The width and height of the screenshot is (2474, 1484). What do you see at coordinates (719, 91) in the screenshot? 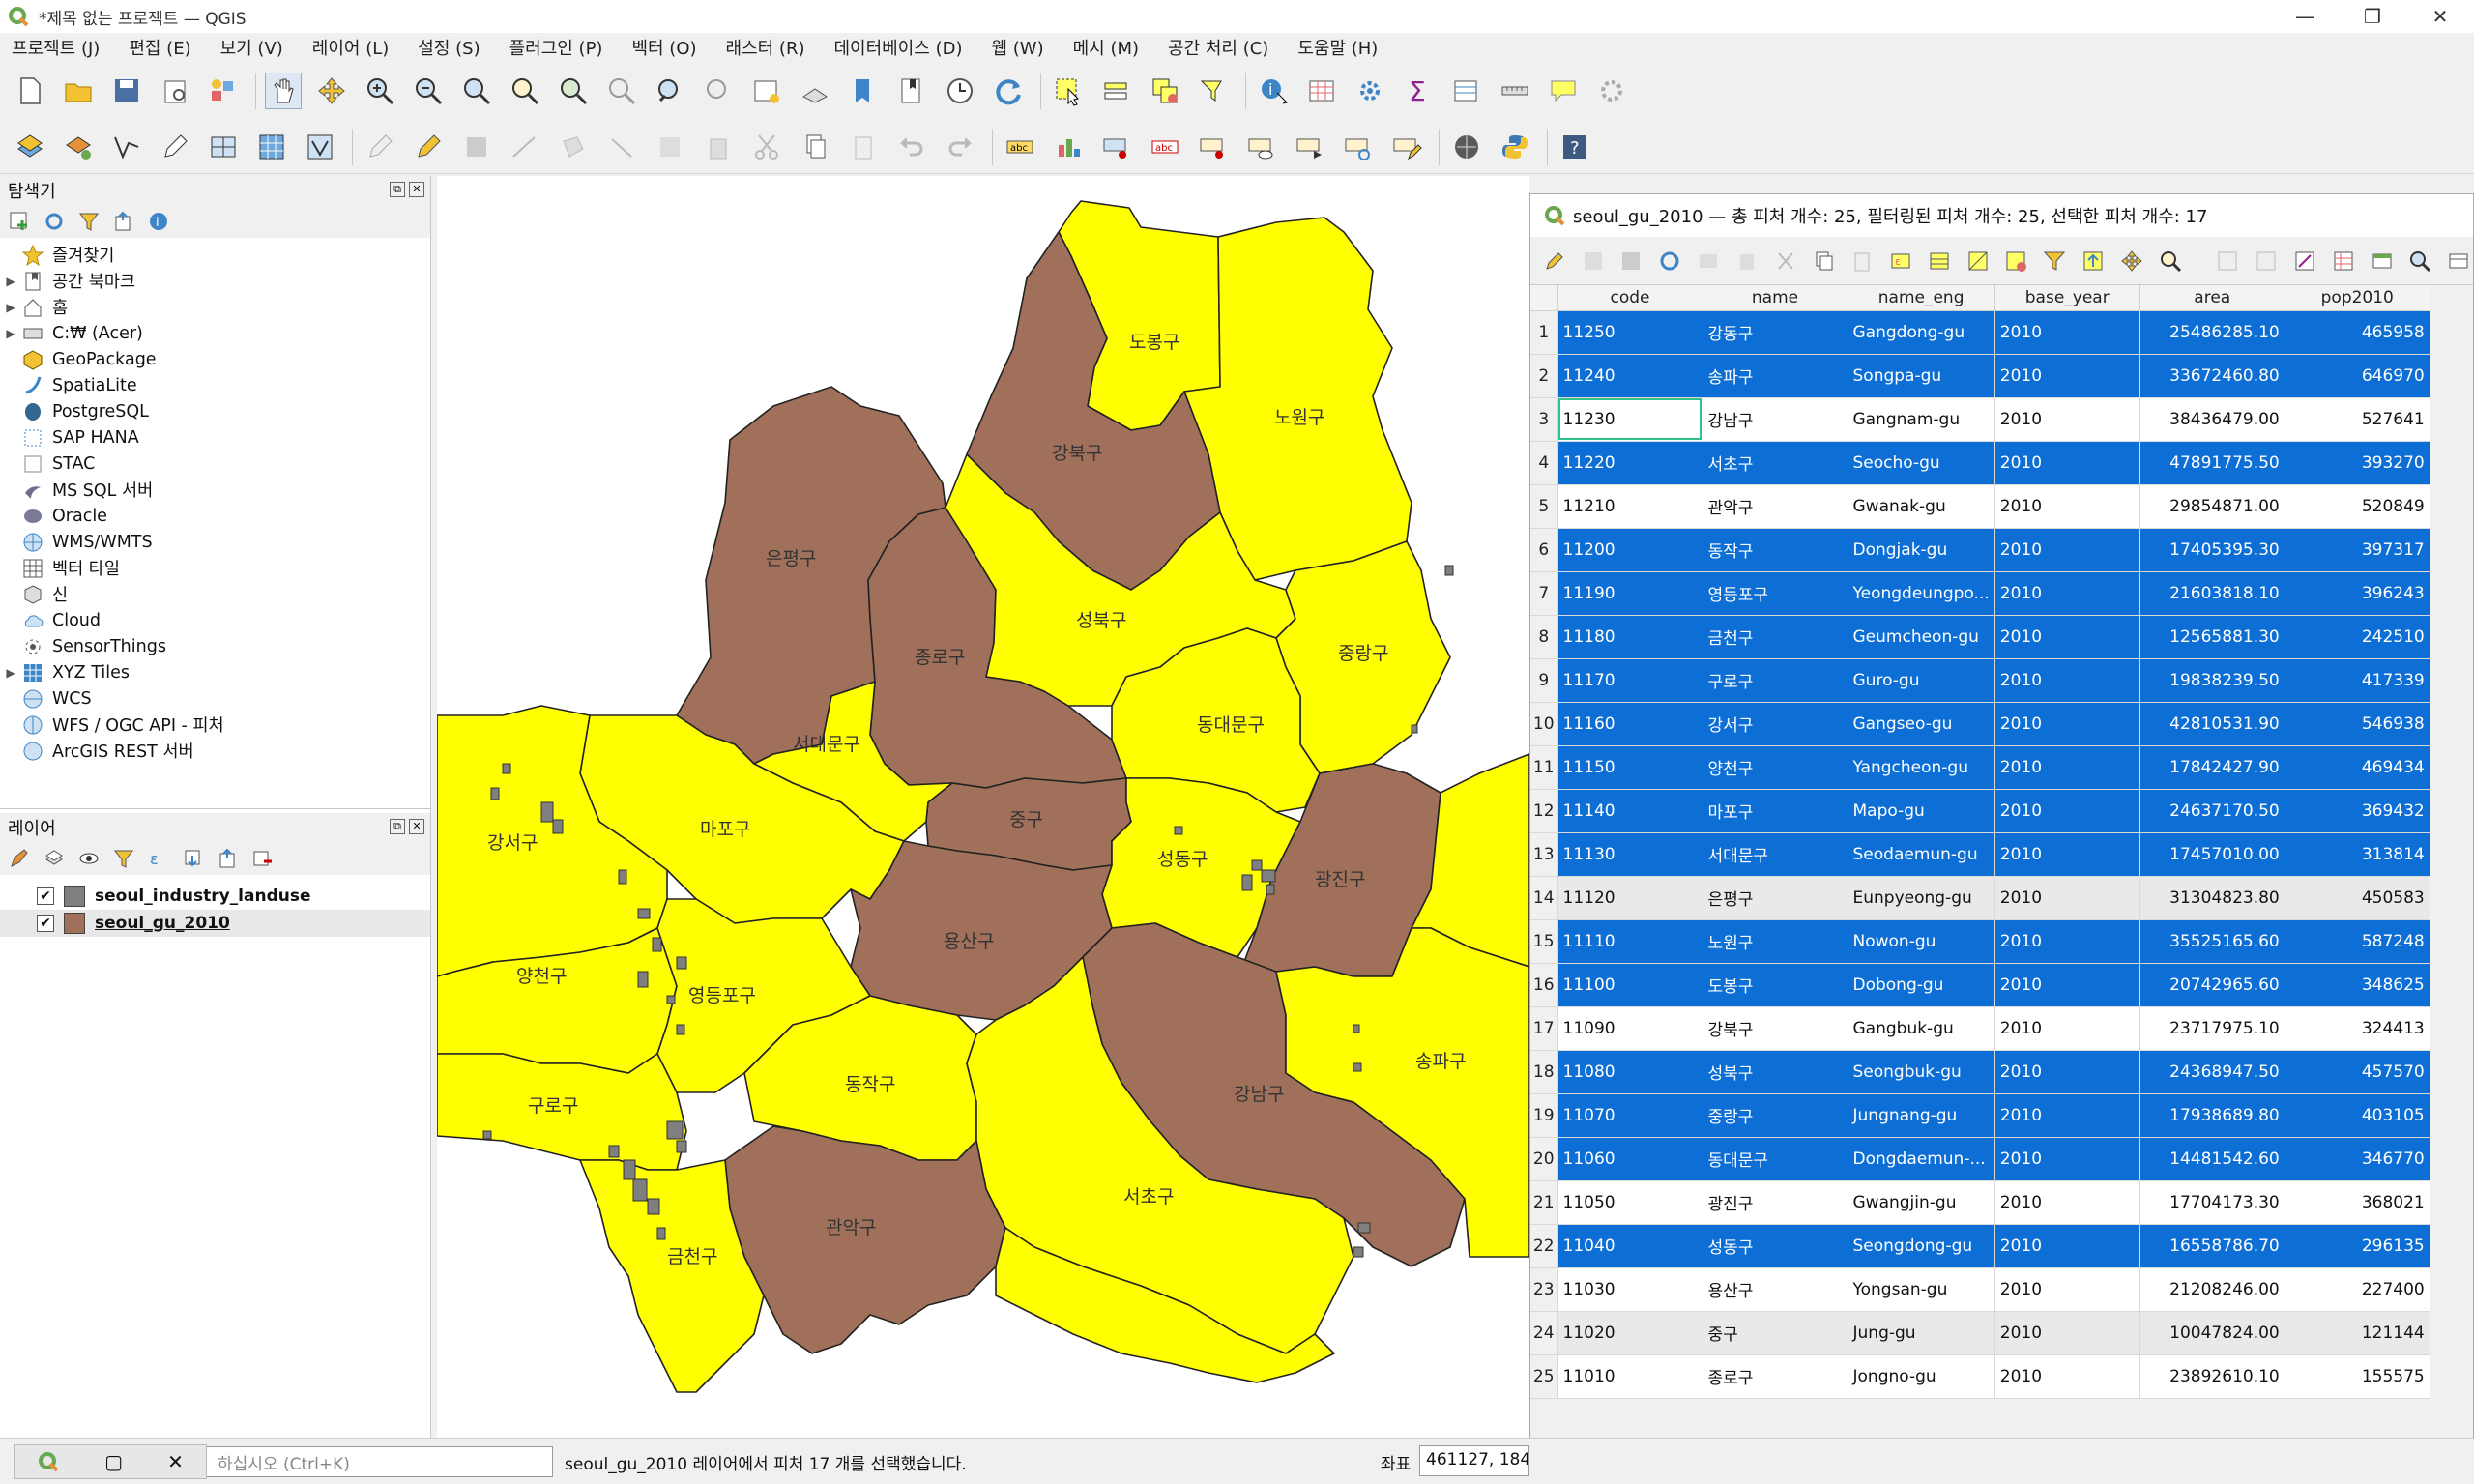
I see `zoom-next-icon` at bounding box center [719, 91].